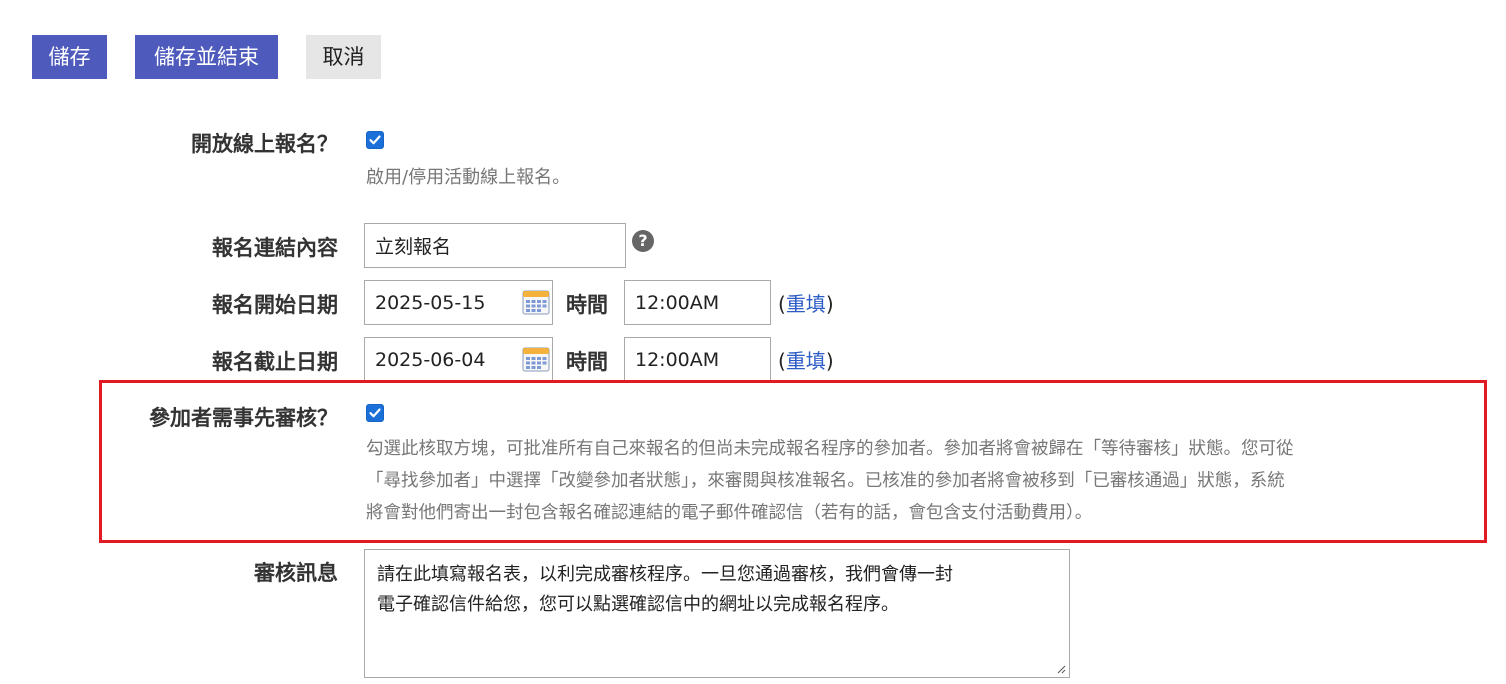 The image size is (1506, 684). What do you see at coordinates (275, 305) in the screenshot?
I see `start-date-label: 報名開始日期` at bounding box center [275, 305].